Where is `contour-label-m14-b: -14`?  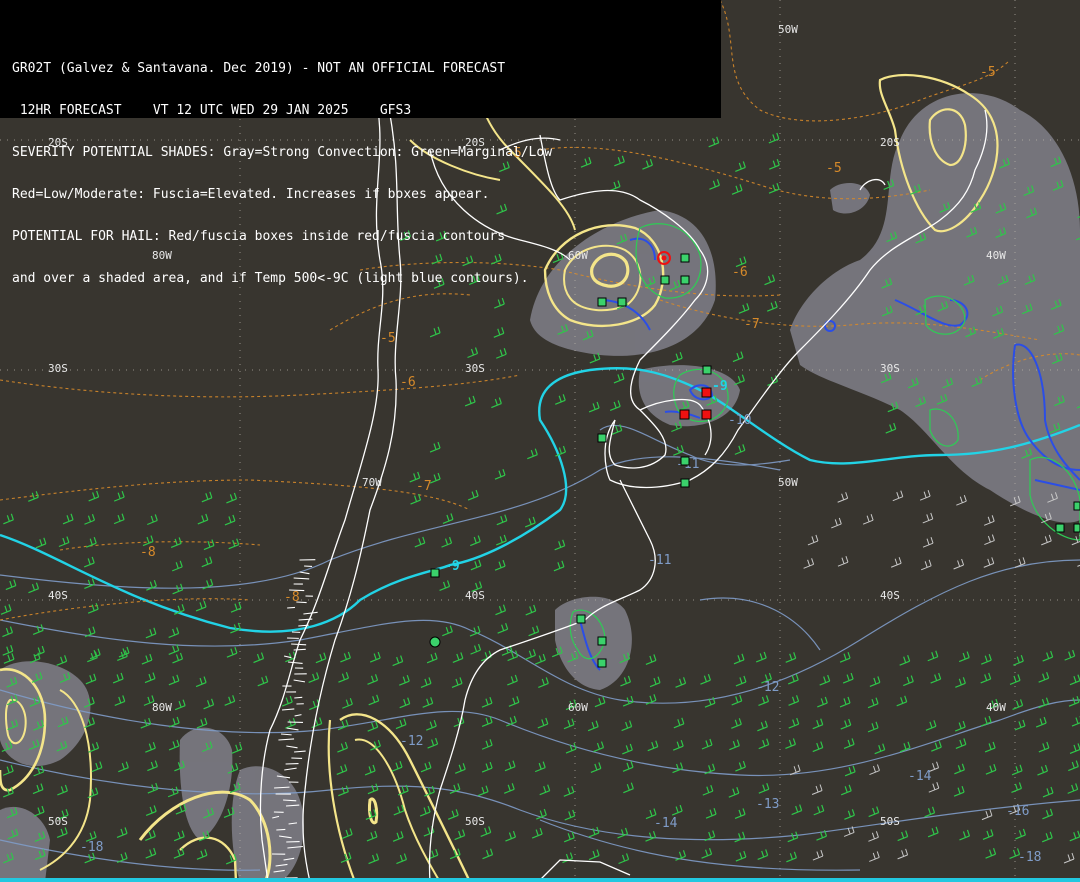
contour-label-m14-b: -14 is located at coordinates (666, 823).